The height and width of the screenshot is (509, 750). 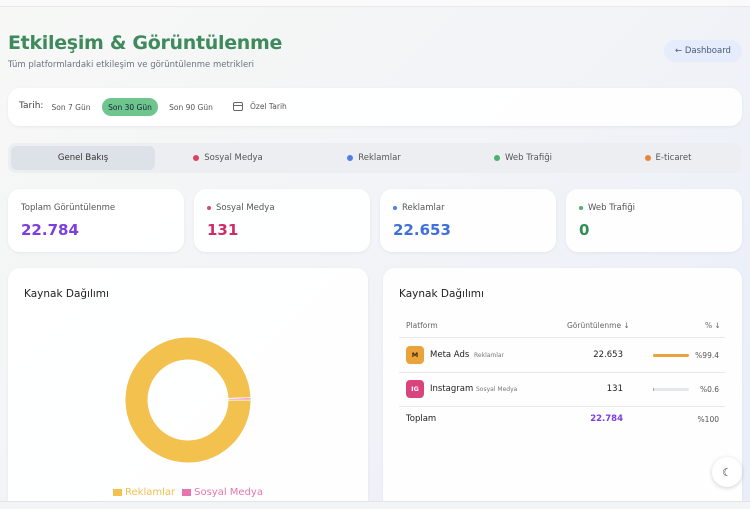 I want to click on total-label: Toplam, so click(x=421, y=419).